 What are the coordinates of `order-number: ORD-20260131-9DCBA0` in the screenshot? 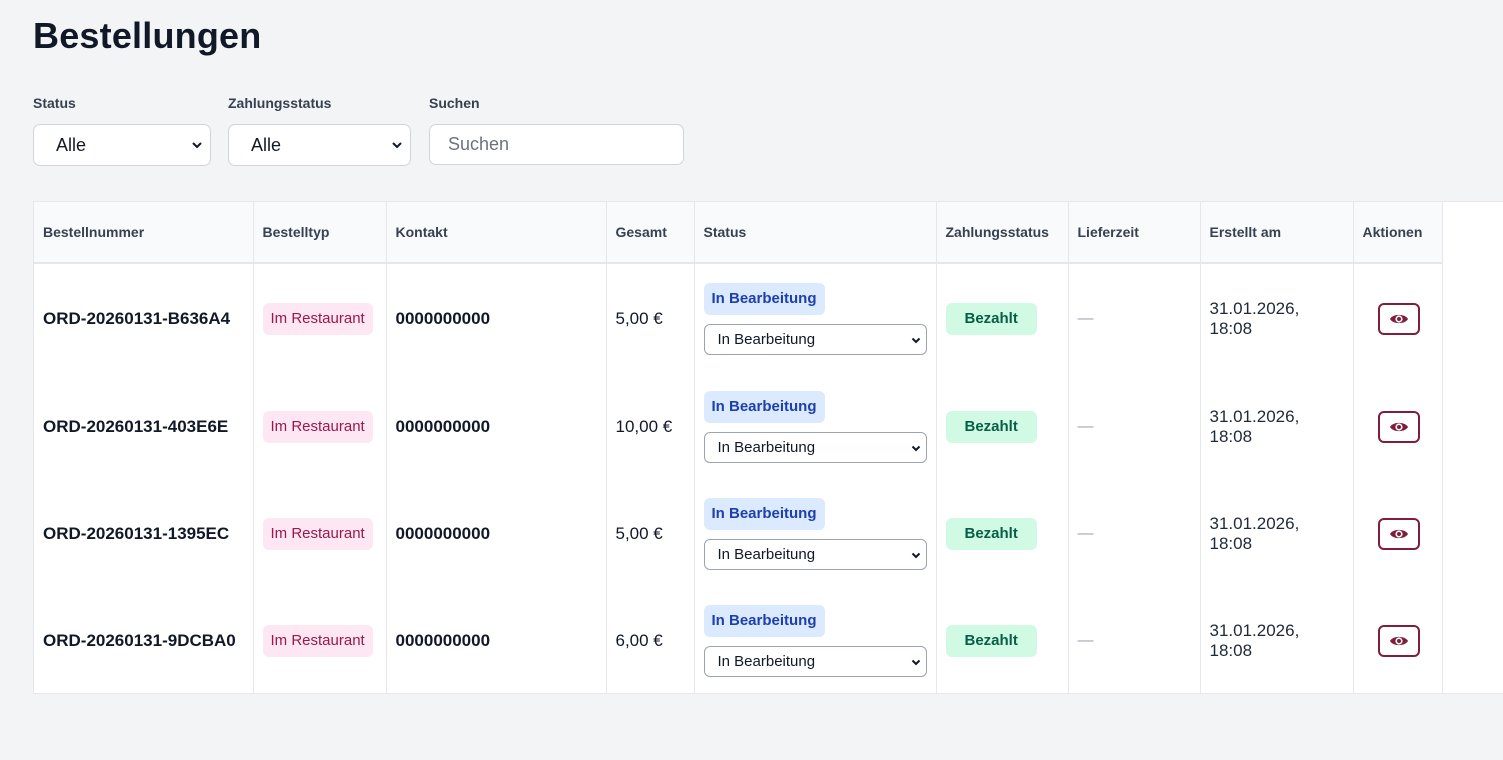 It's located at (144, 640).